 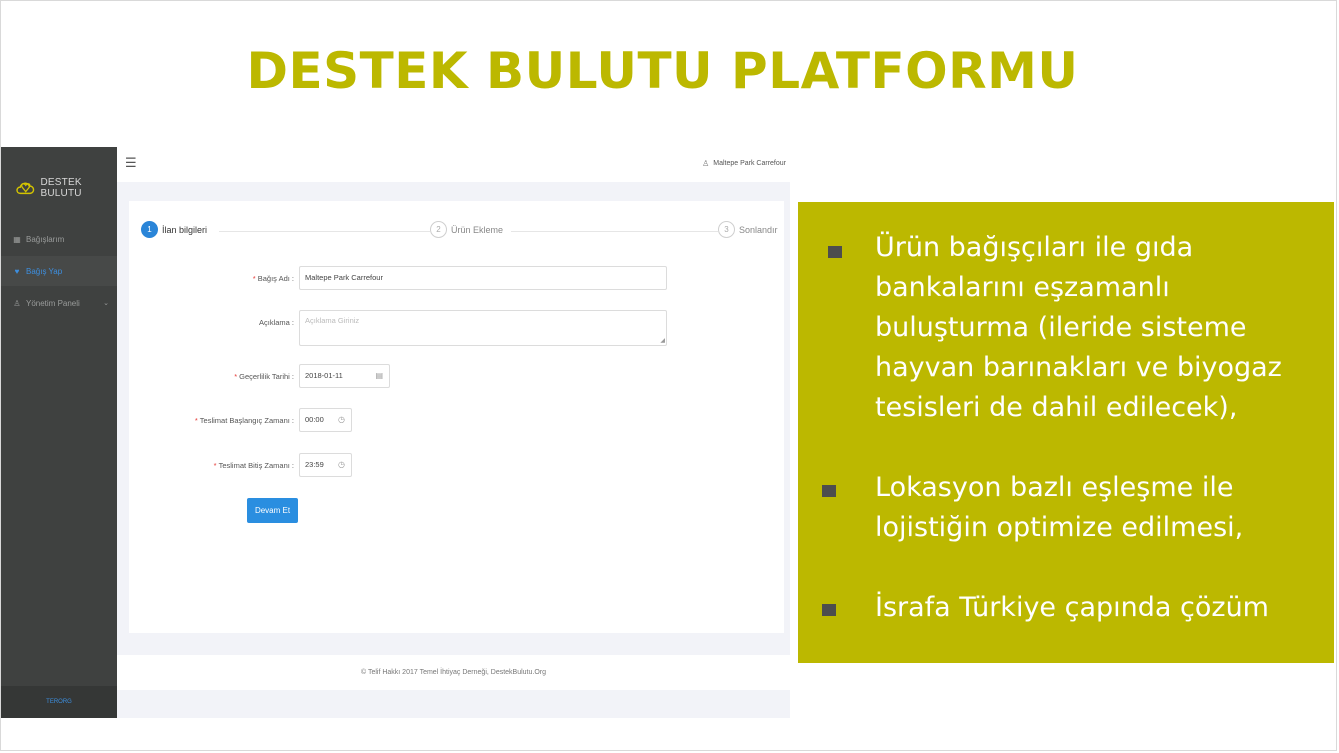 I want to click on sidebar-item-bagislarim: ▦ Bağışlarım, so click(x=59, y=239).